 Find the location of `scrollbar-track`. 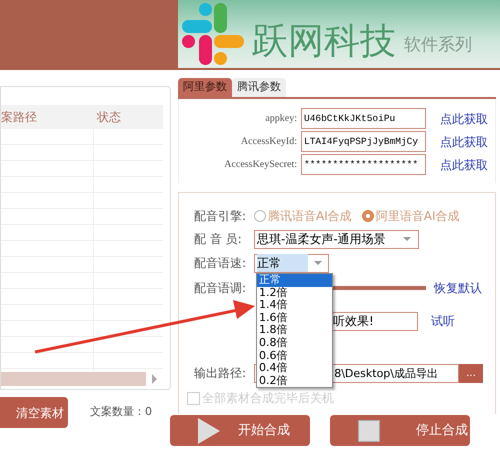

scrollbar-track is located at coordinates (73, 379).